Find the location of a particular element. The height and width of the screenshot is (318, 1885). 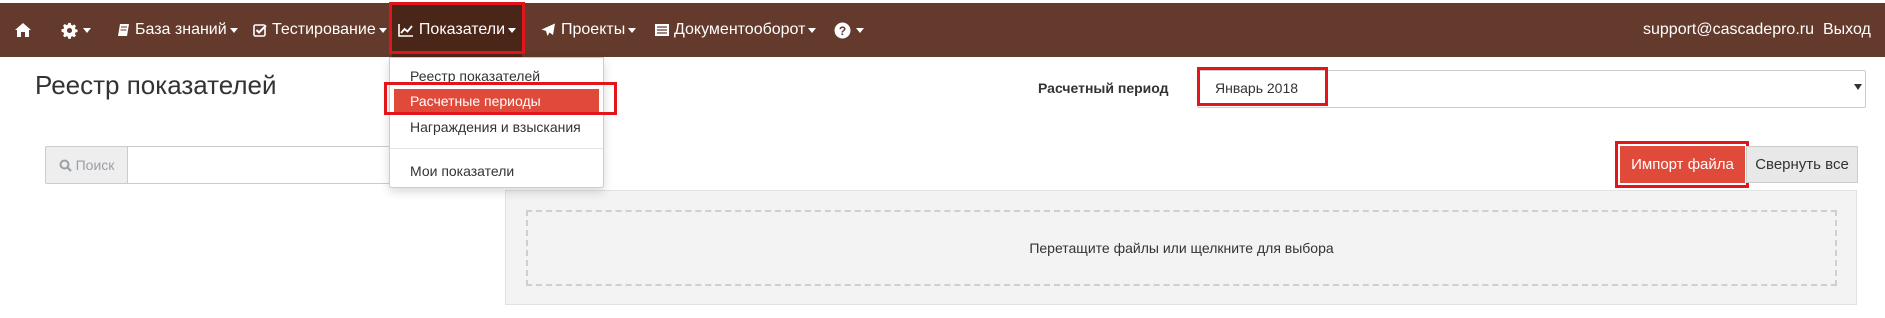

nav-projects: Проекты is located at coordinates (589, 30).